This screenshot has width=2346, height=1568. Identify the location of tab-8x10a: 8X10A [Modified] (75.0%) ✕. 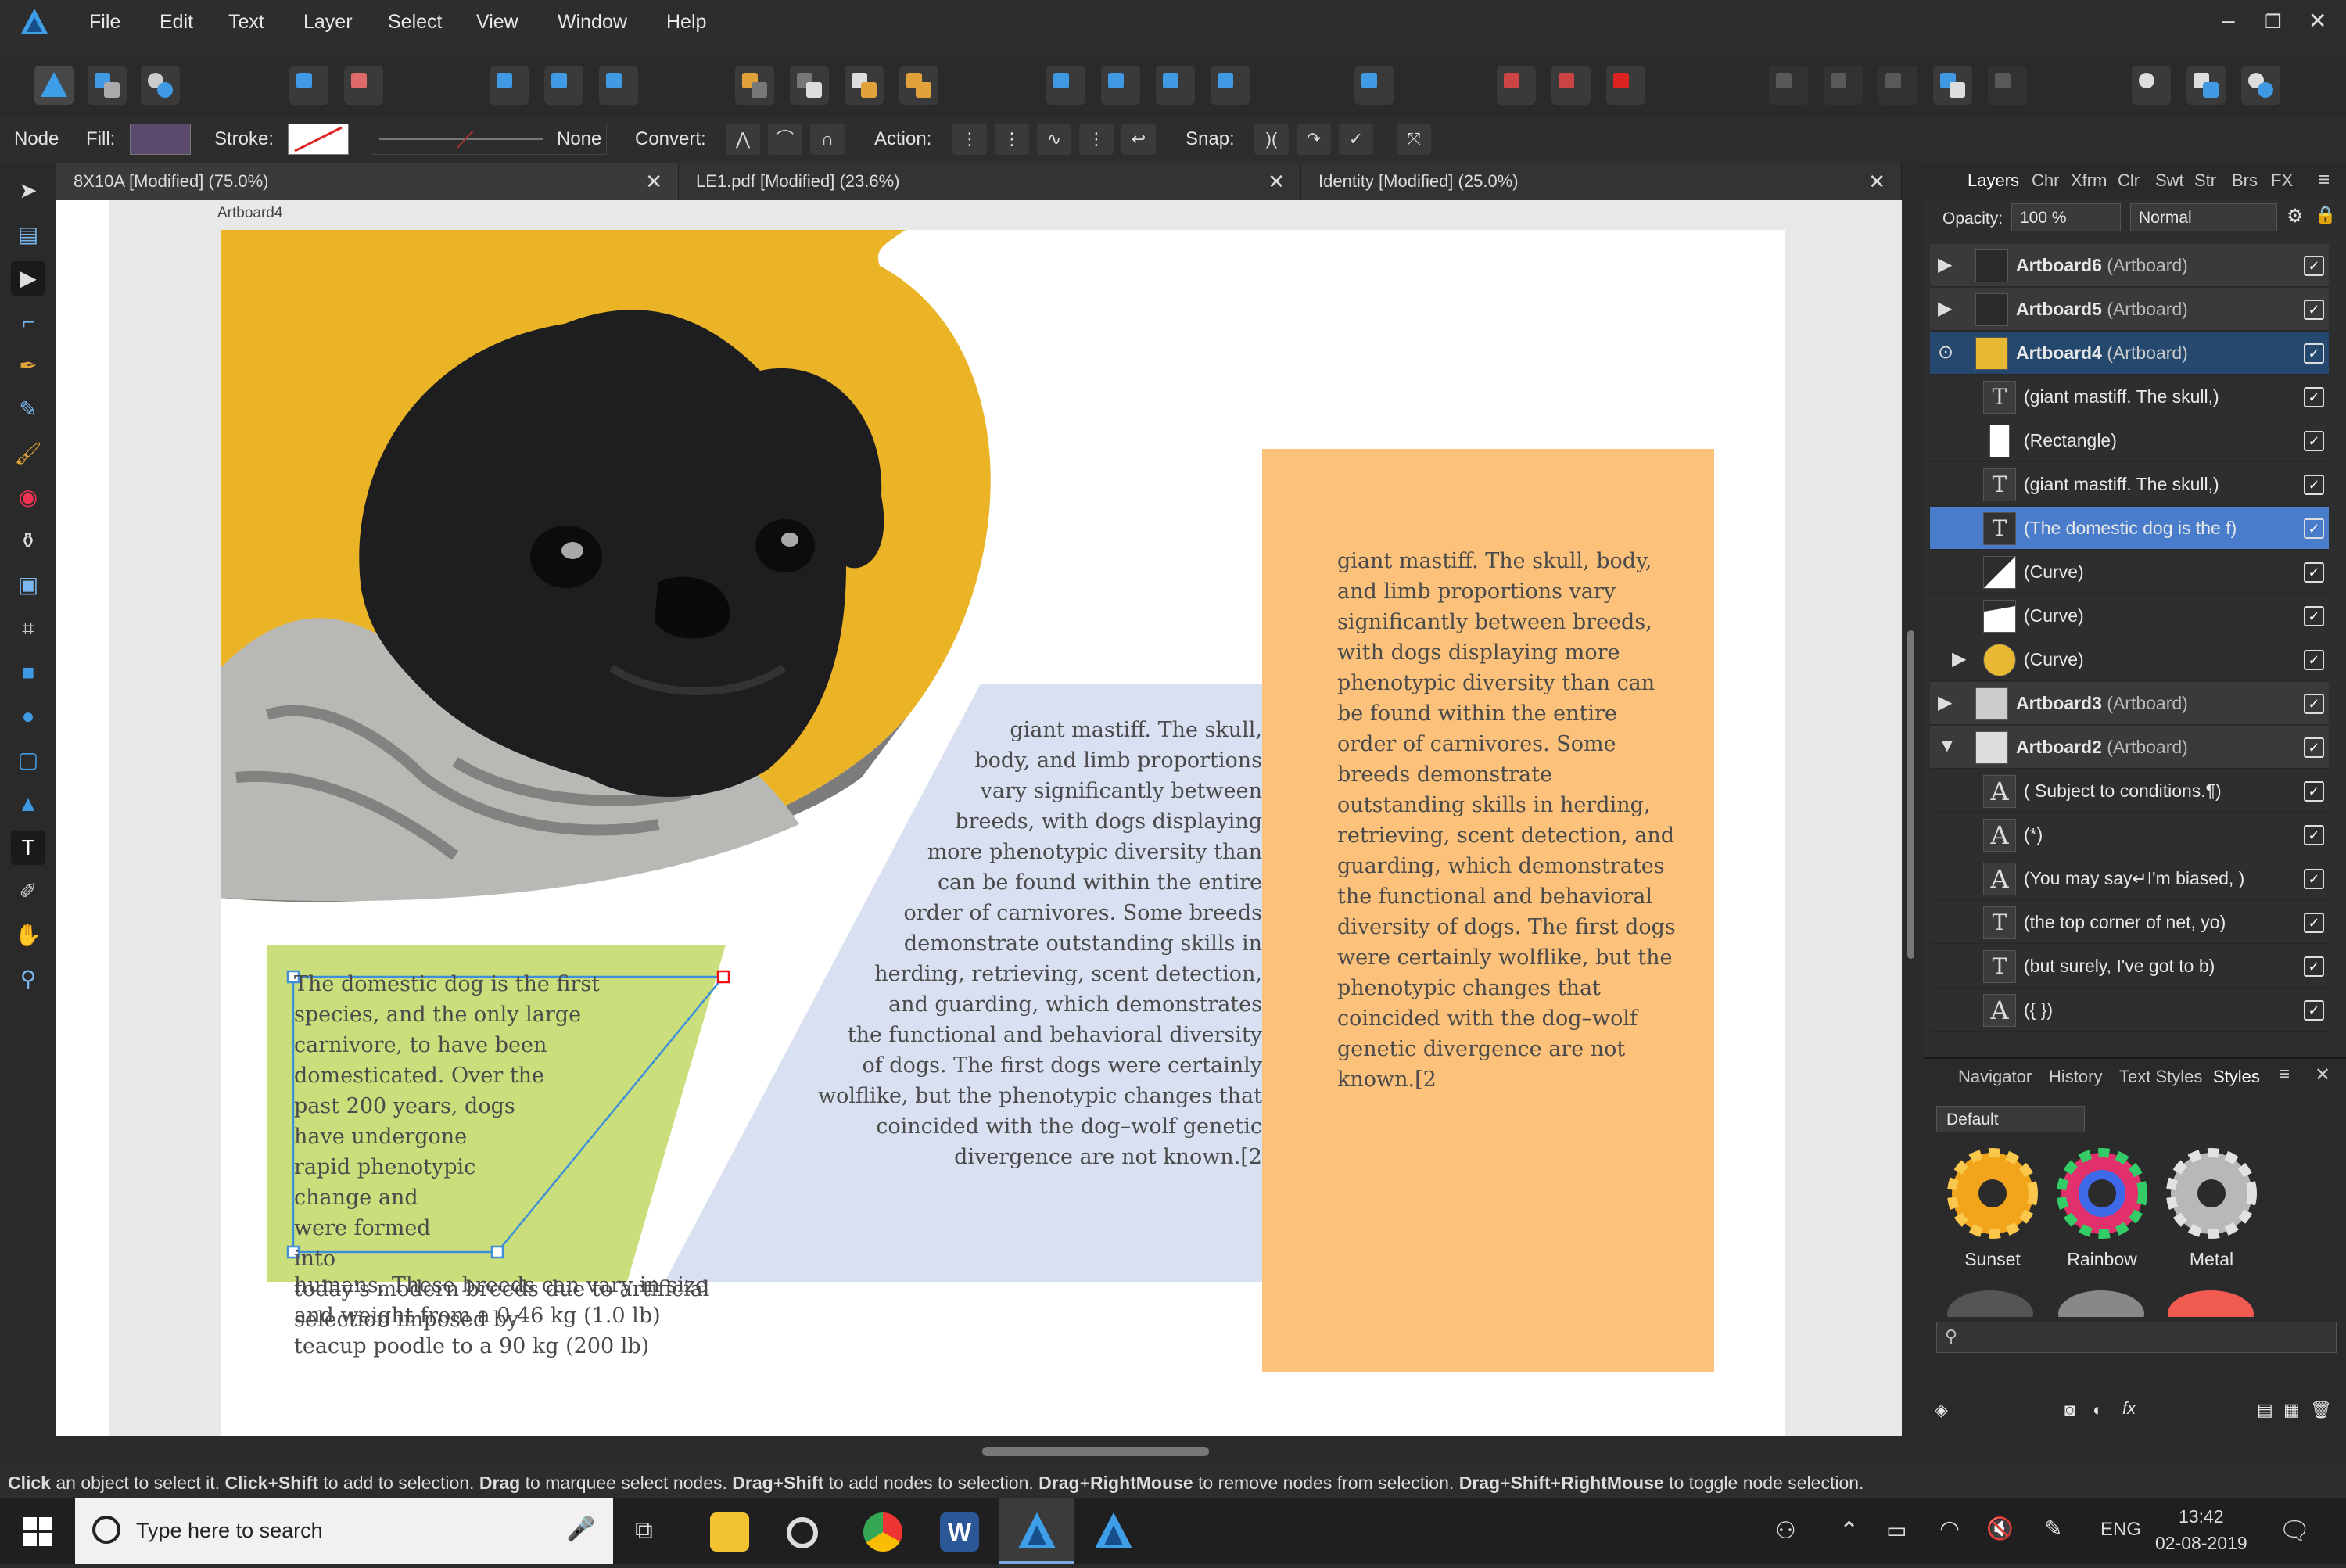
(367, 181).